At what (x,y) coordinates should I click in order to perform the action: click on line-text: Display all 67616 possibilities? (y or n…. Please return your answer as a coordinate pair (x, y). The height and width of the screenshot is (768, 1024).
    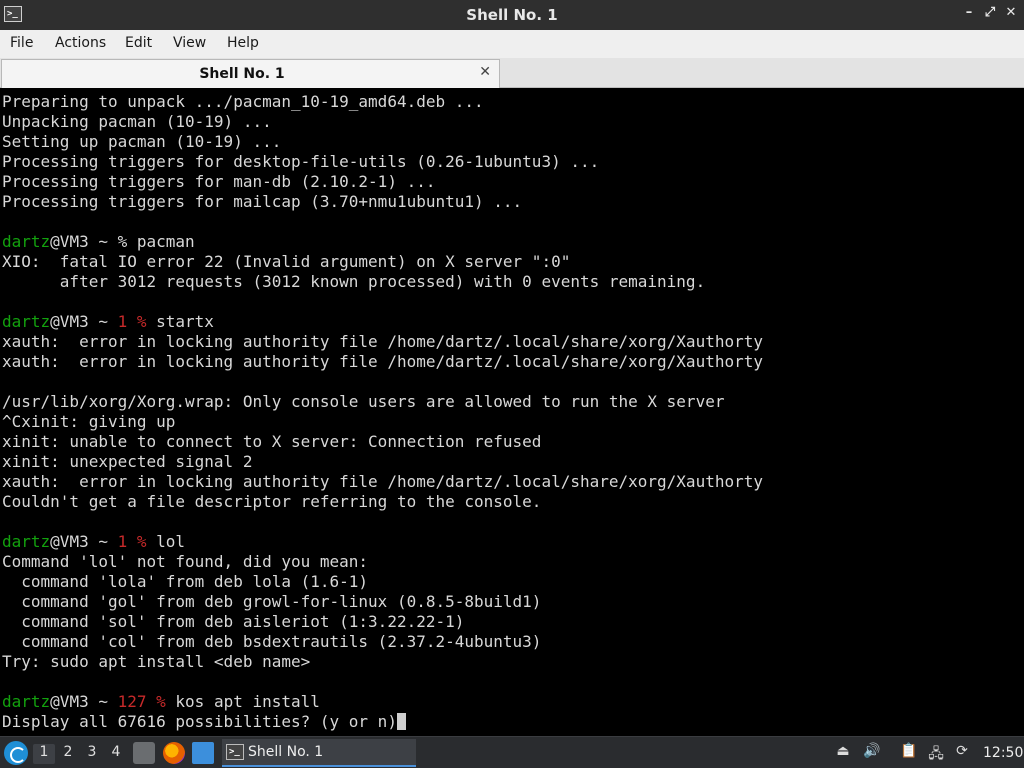
    Looking at the image, I should click on (199, 721).